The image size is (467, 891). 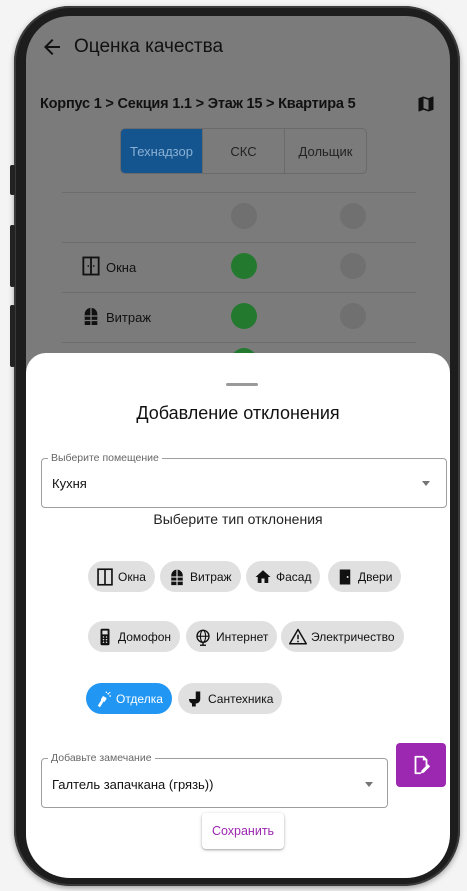 I want to click on role-segmented-control: Технадзор СКС Дольщик, so click(x=243, y=151).